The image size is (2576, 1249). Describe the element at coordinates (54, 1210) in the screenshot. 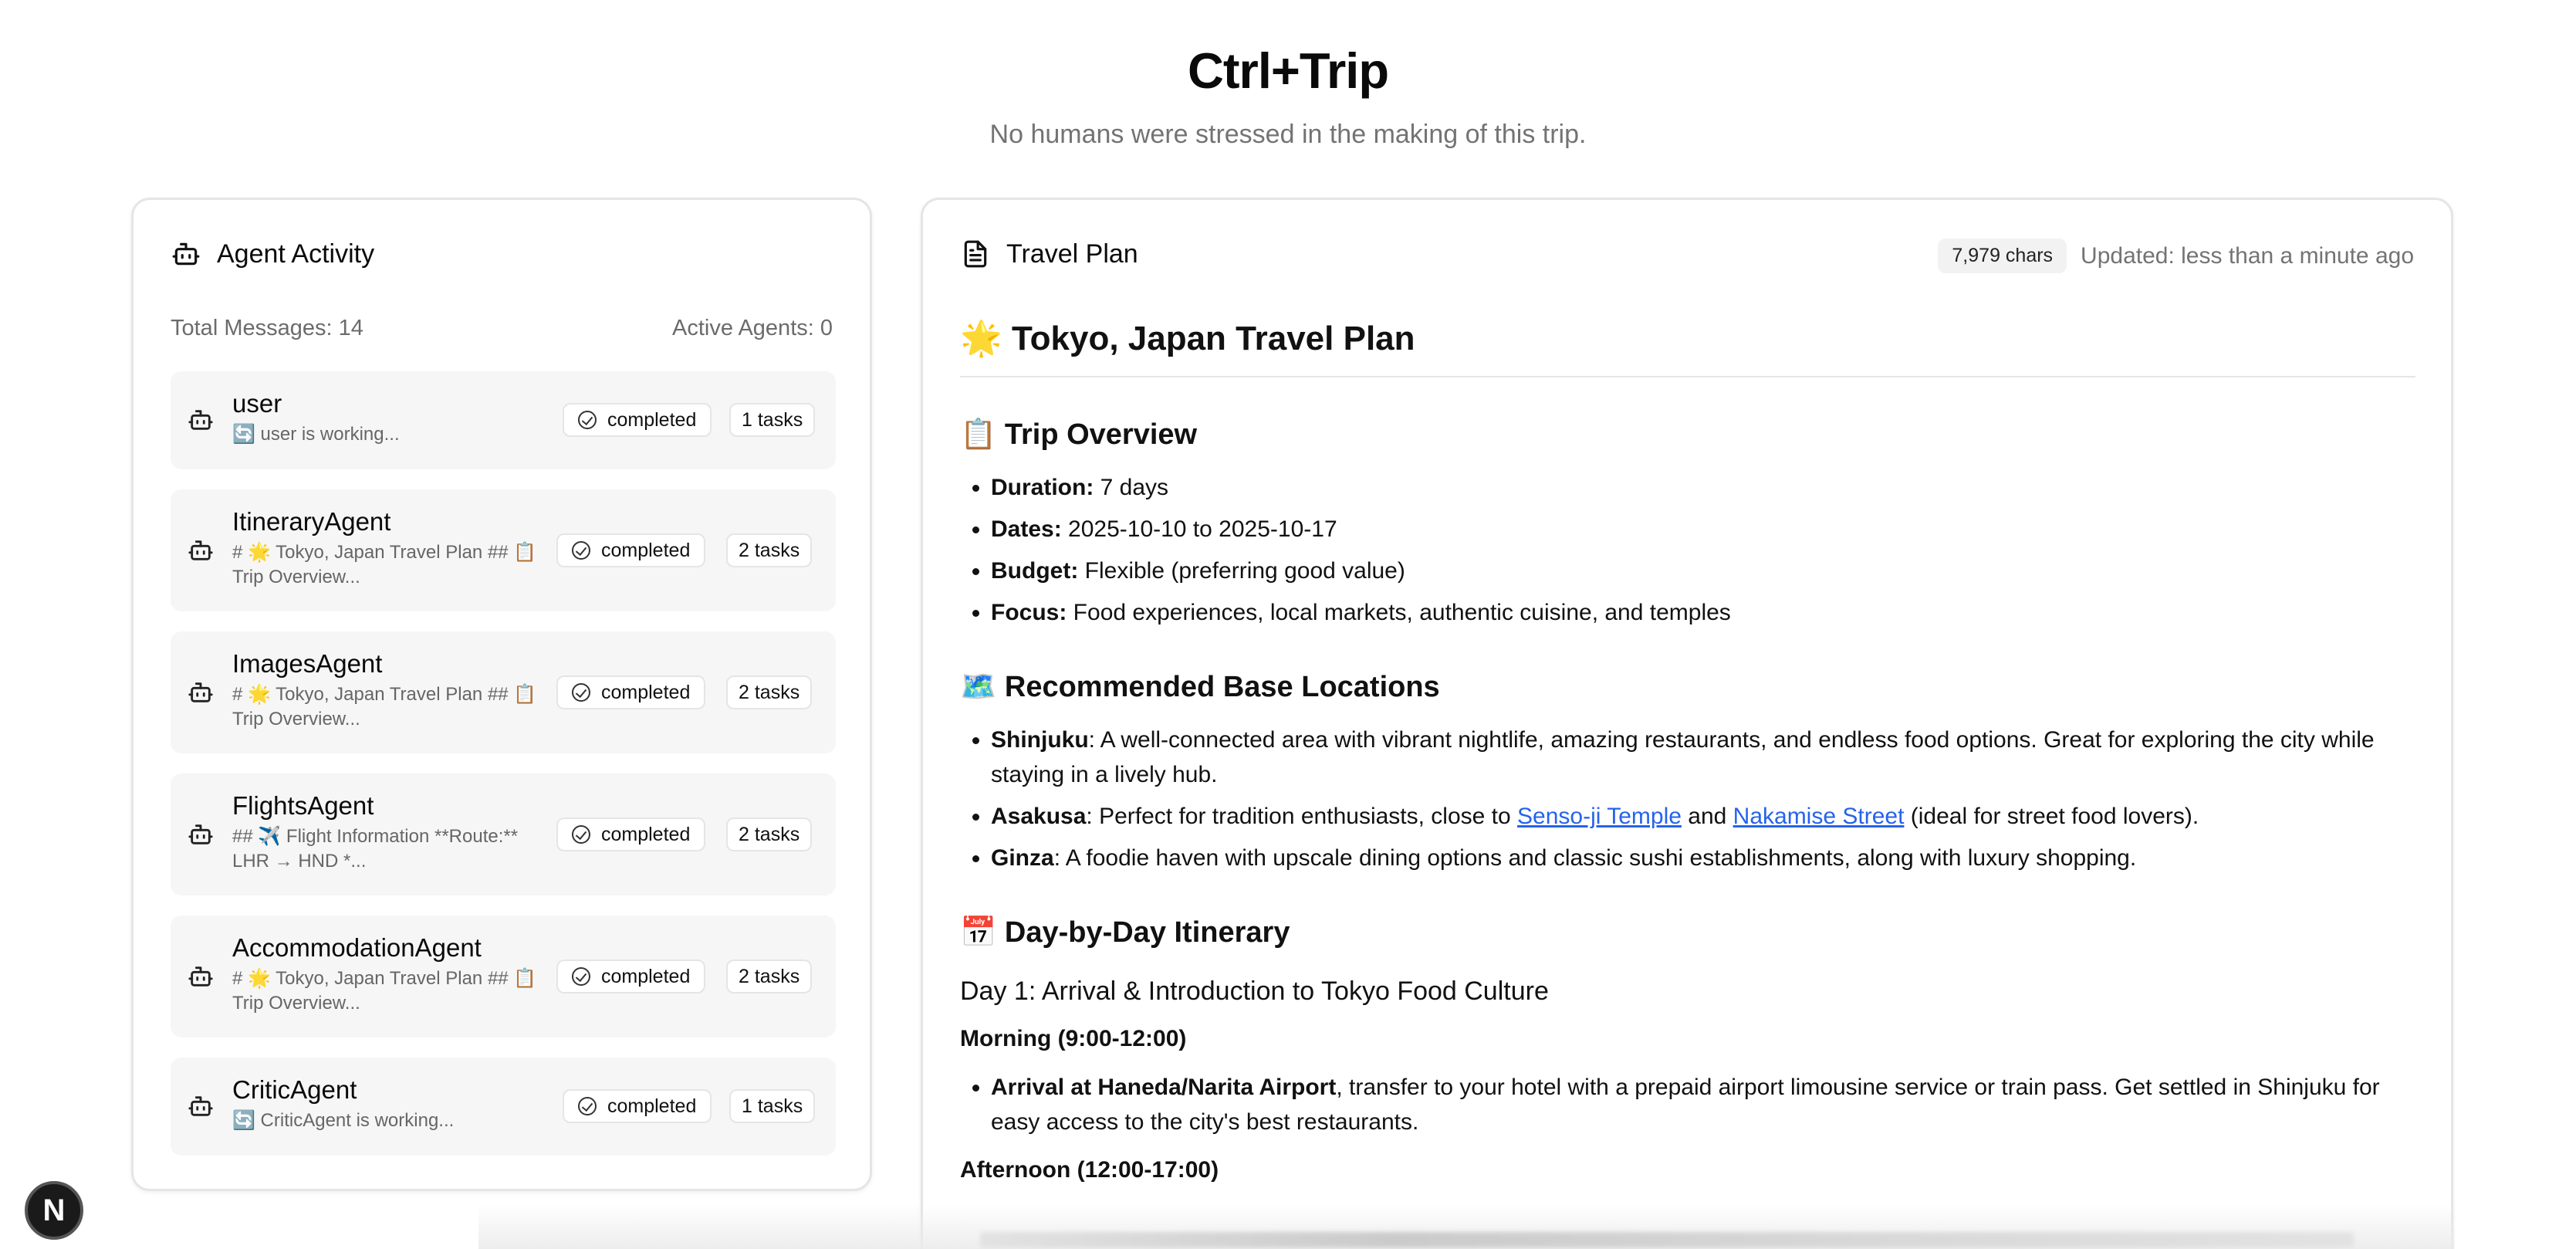

I see `nextjs-dev-badge: N` at that location.